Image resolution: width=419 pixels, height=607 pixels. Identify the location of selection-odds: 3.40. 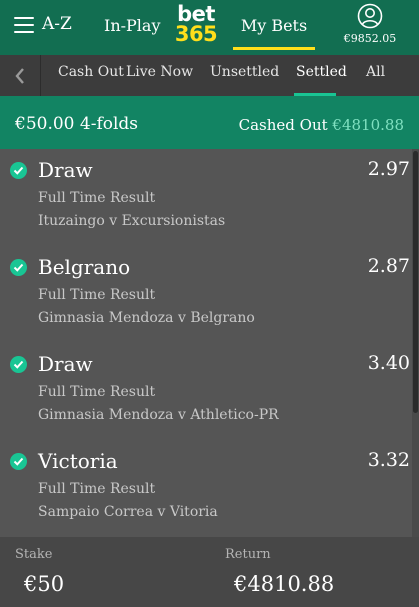
(388, 363).